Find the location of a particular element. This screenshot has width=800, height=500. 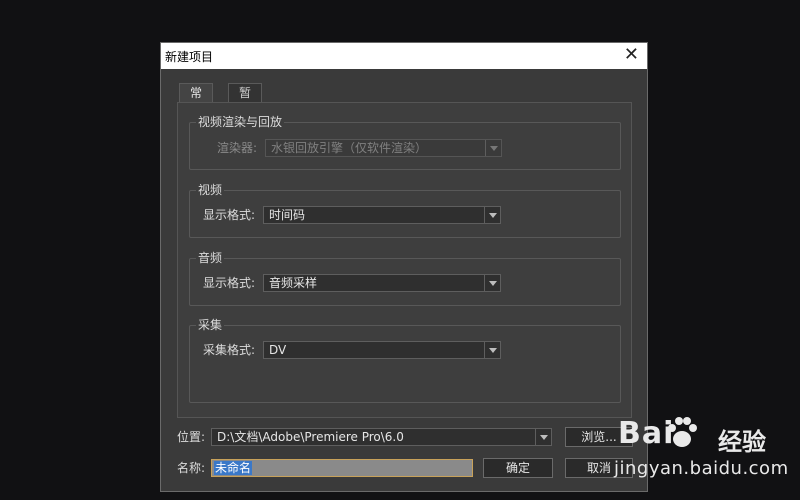

renderer-label: 渲染器: is located at coordinates (237, 148).